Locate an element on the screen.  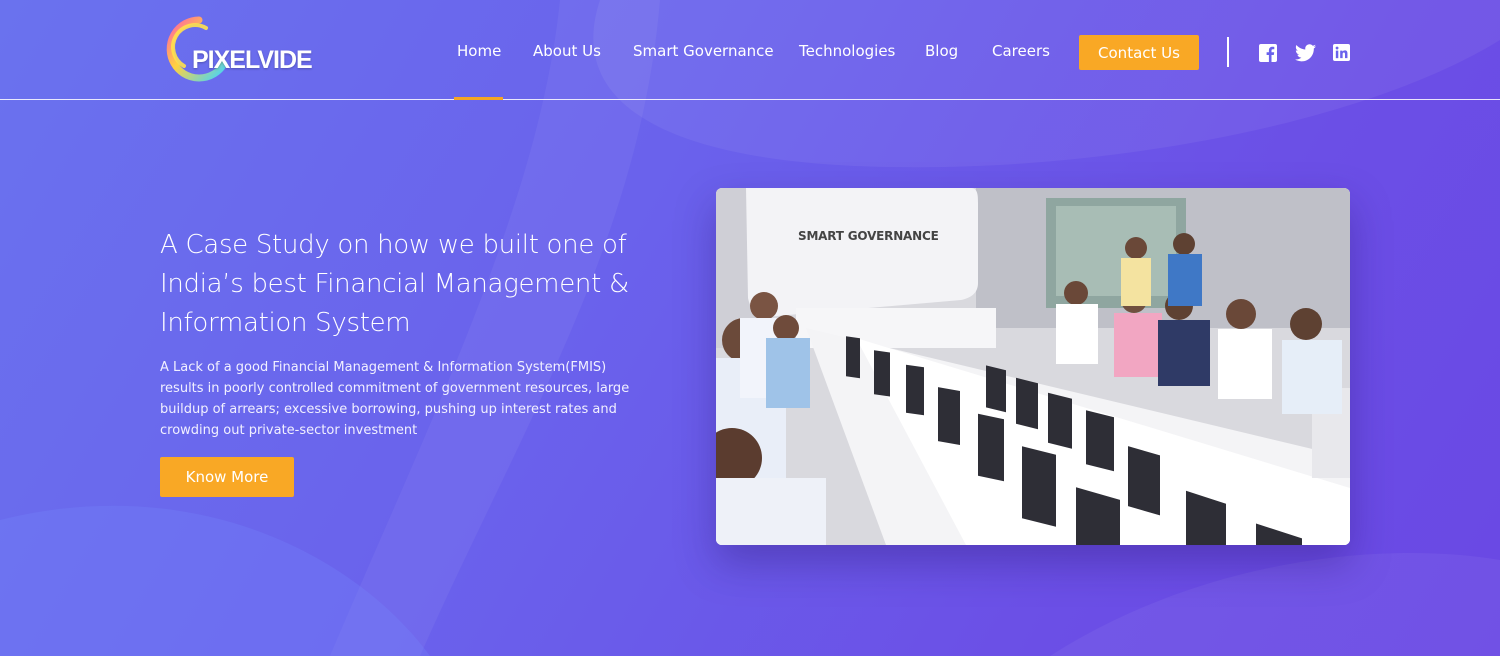
brand-logo: PIXELVIDE is located at coordinates (241, 50).